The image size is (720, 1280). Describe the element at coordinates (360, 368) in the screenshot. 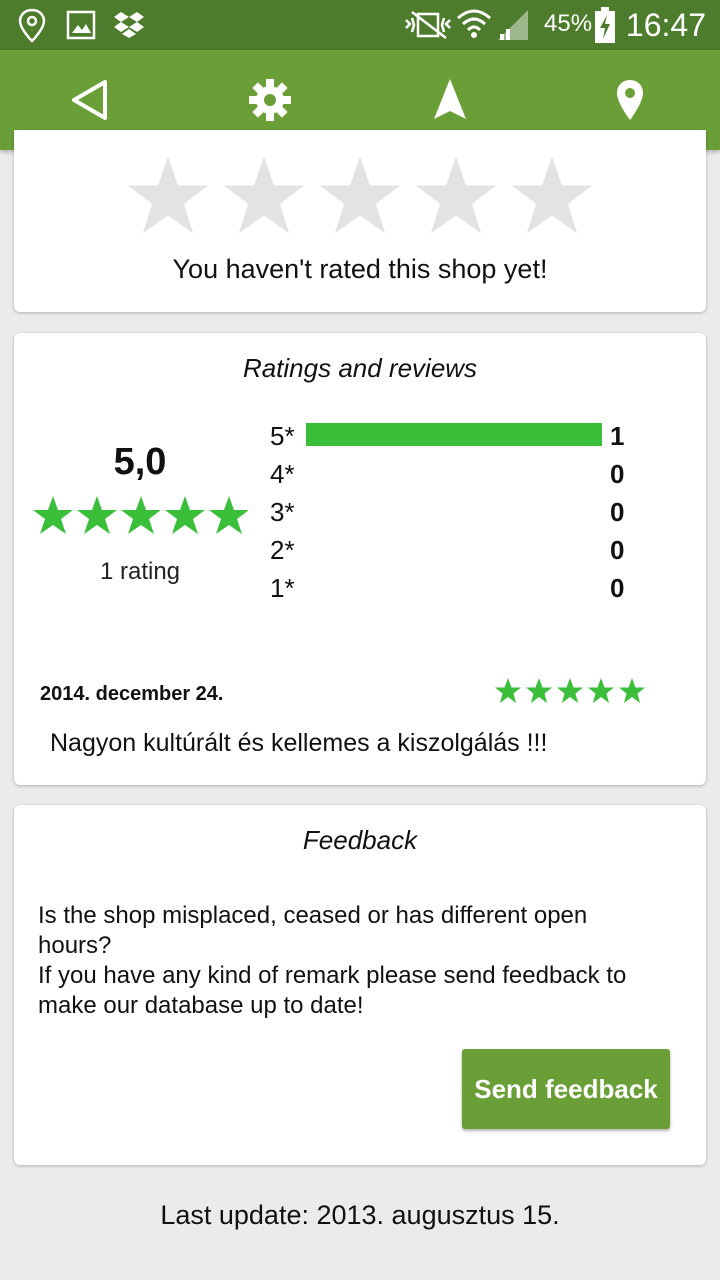

I see `ratings-title: Ratings and reviews` at that location.